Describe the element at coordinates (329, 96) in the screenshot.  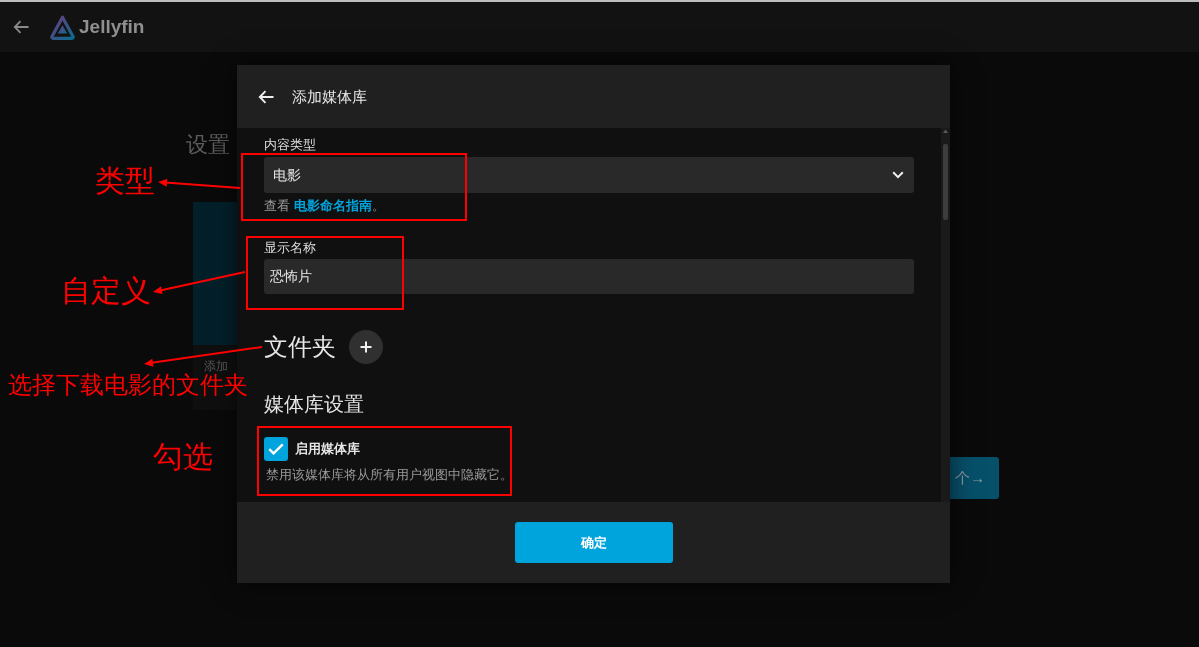
I see `dialog-title: 添加媒体库` at that location.